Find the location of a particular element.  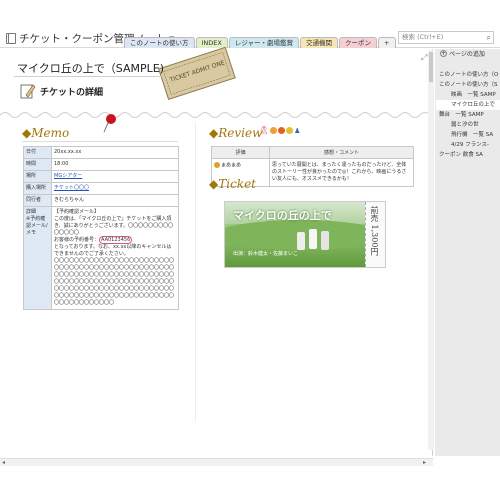

table-header-row: 評価 感想・コメント is located at coordinates (312, 152).